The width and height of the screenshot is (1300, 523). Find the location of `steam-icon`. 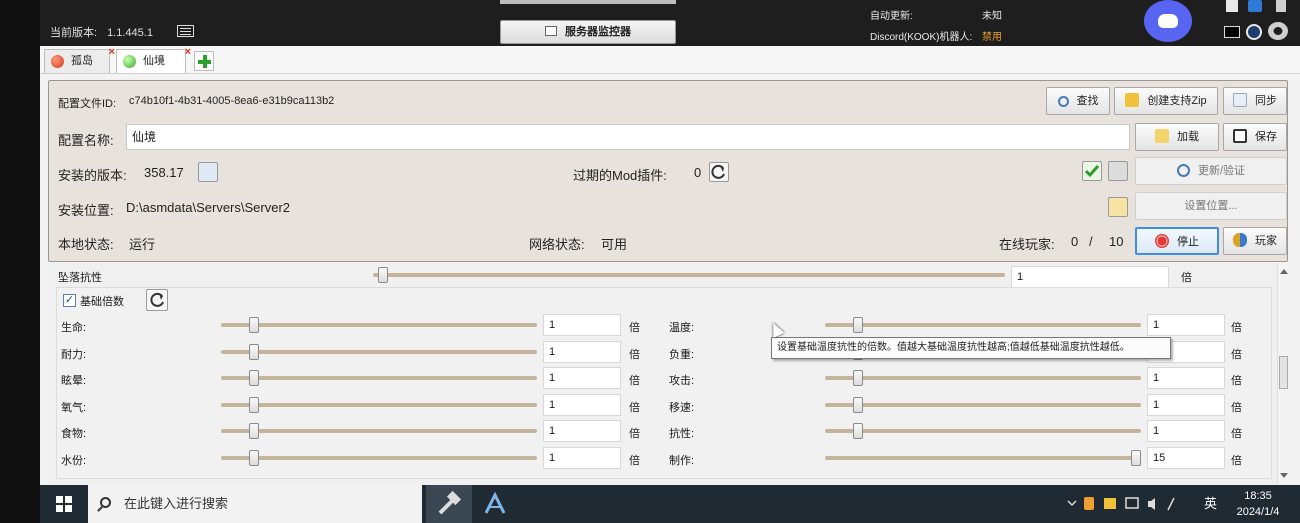

steam-icon is located at coordinates (1254, 32).